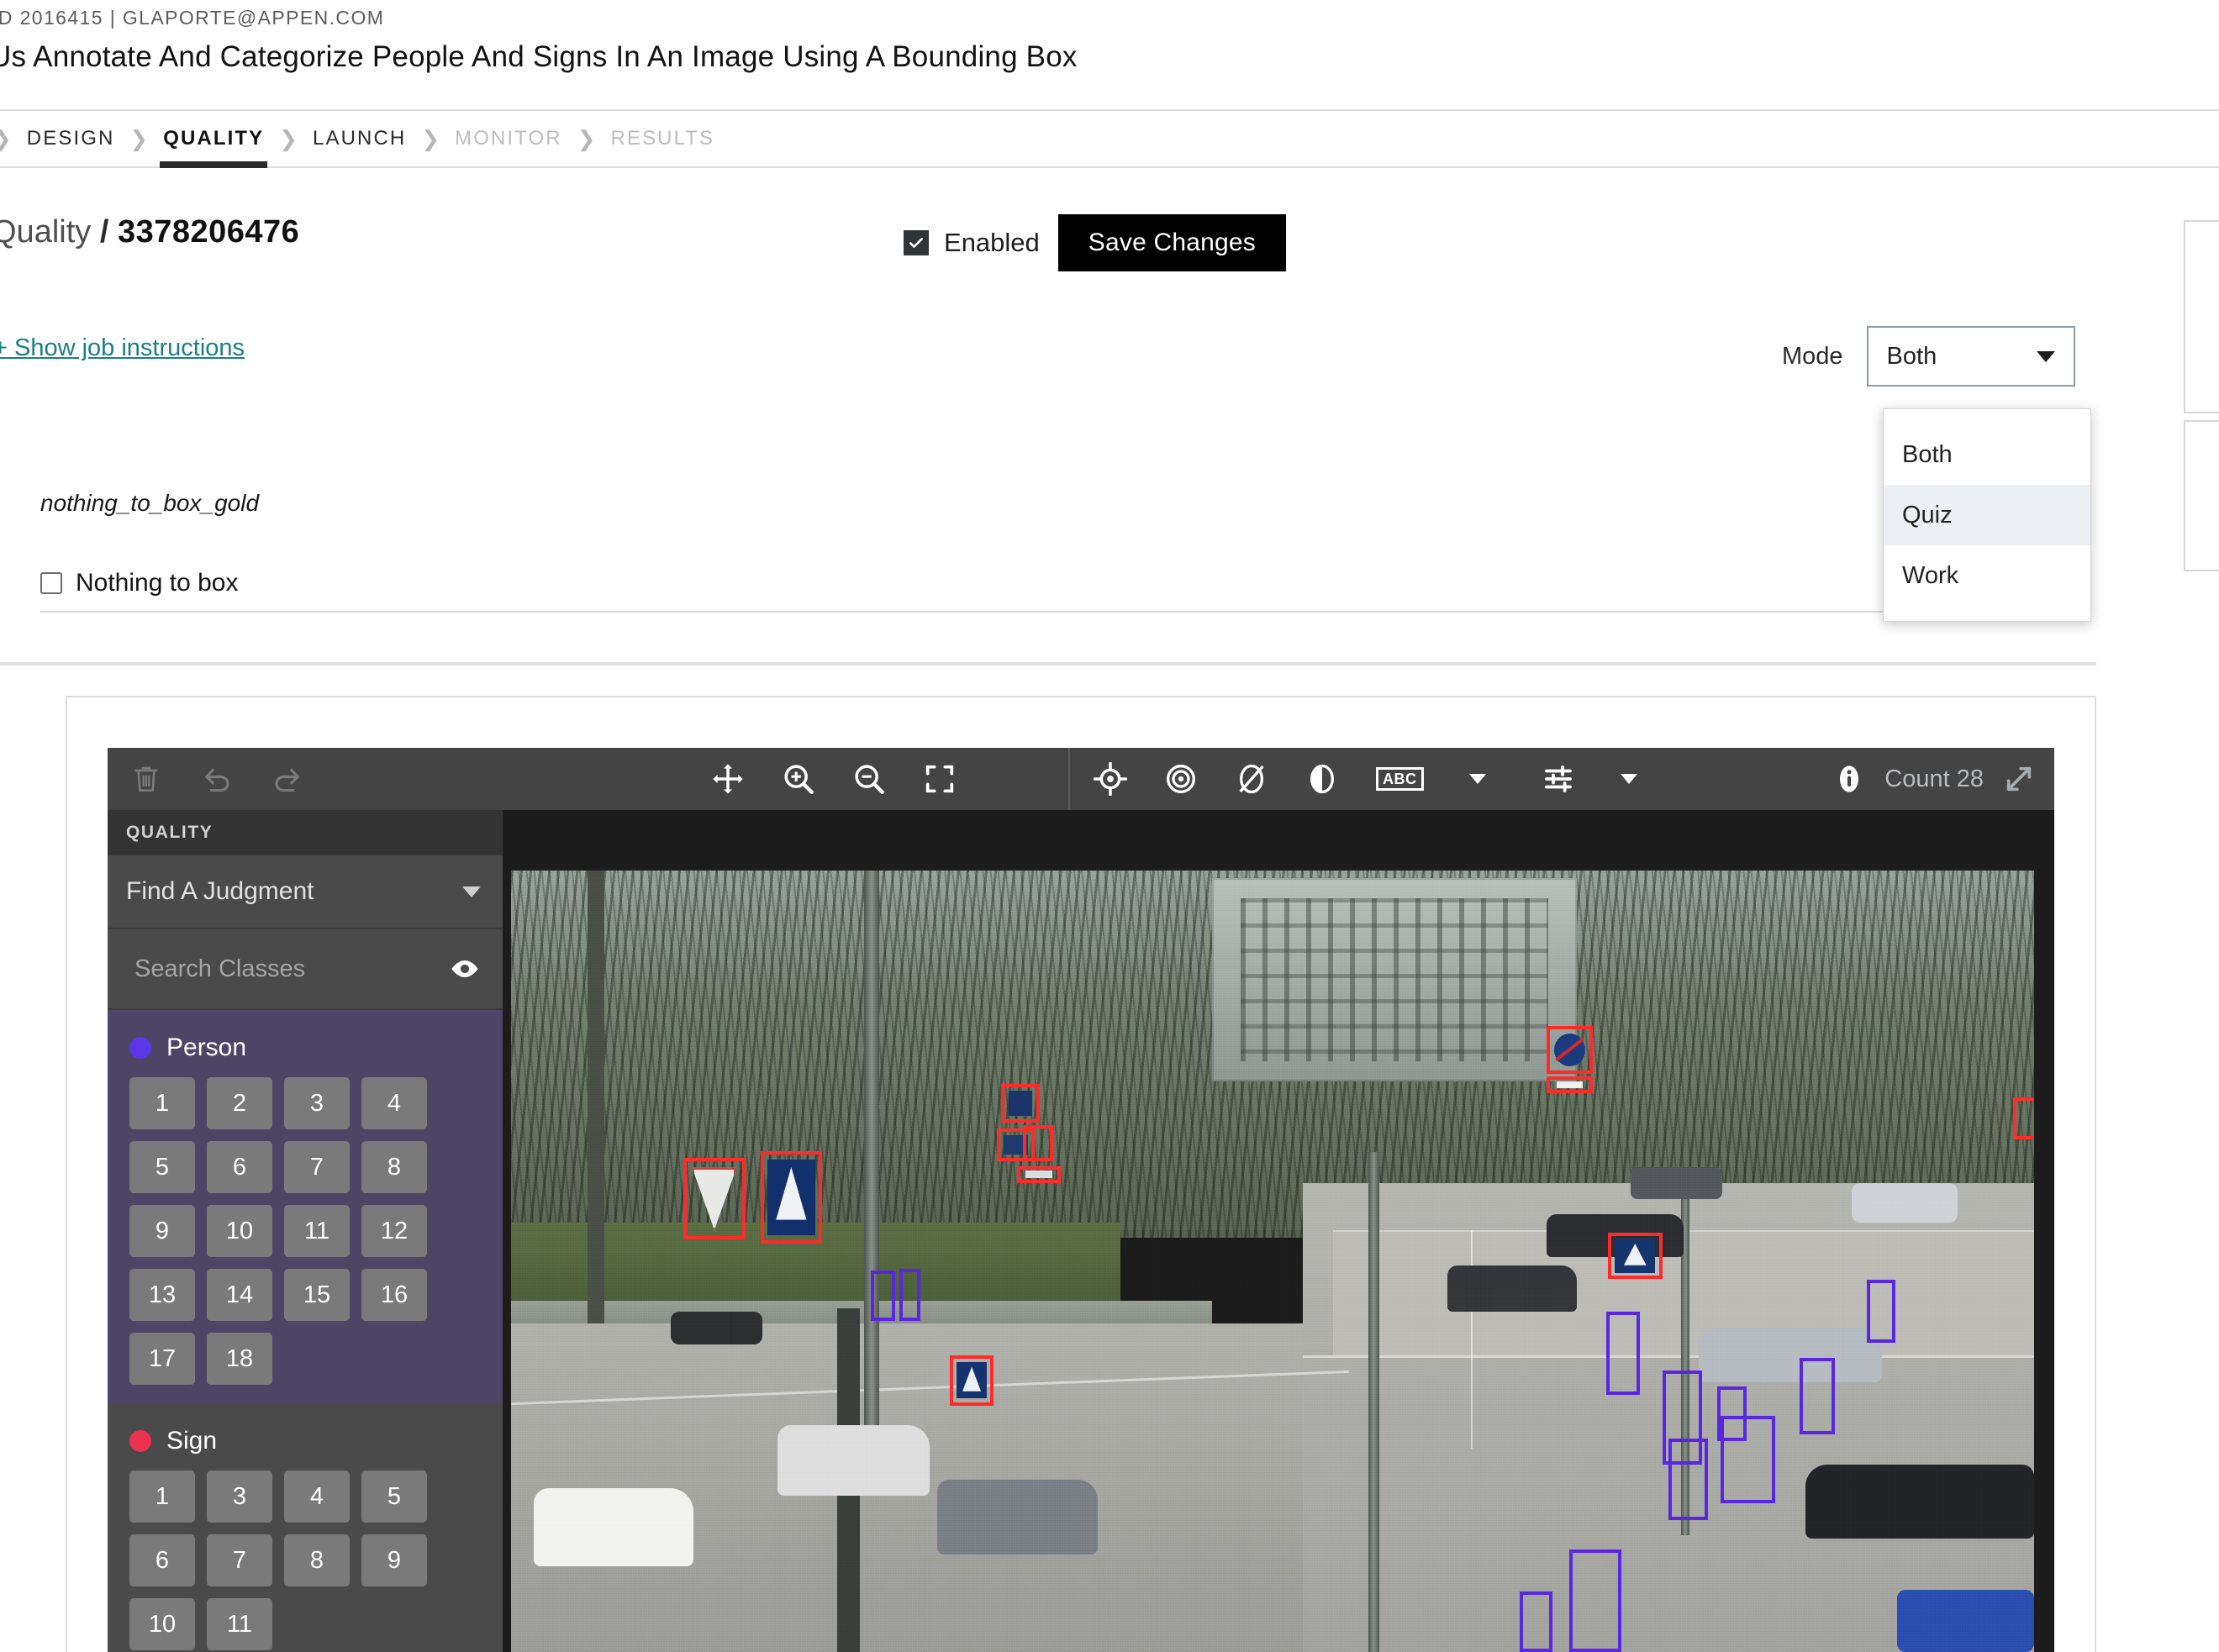 Image resolution: width=2219 pixels, height=1652 pixels. What do you see at coordinates (917, 242) in the screenshot?
I see `enabled-checkbox` at bounding box center [917, 242].